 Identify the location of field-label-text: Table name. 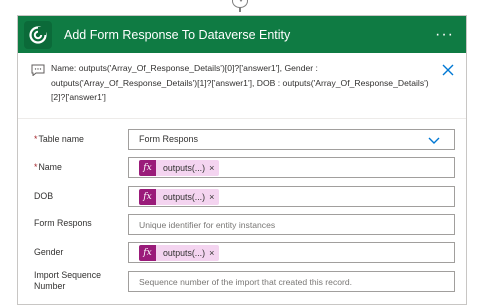
(61, 139).